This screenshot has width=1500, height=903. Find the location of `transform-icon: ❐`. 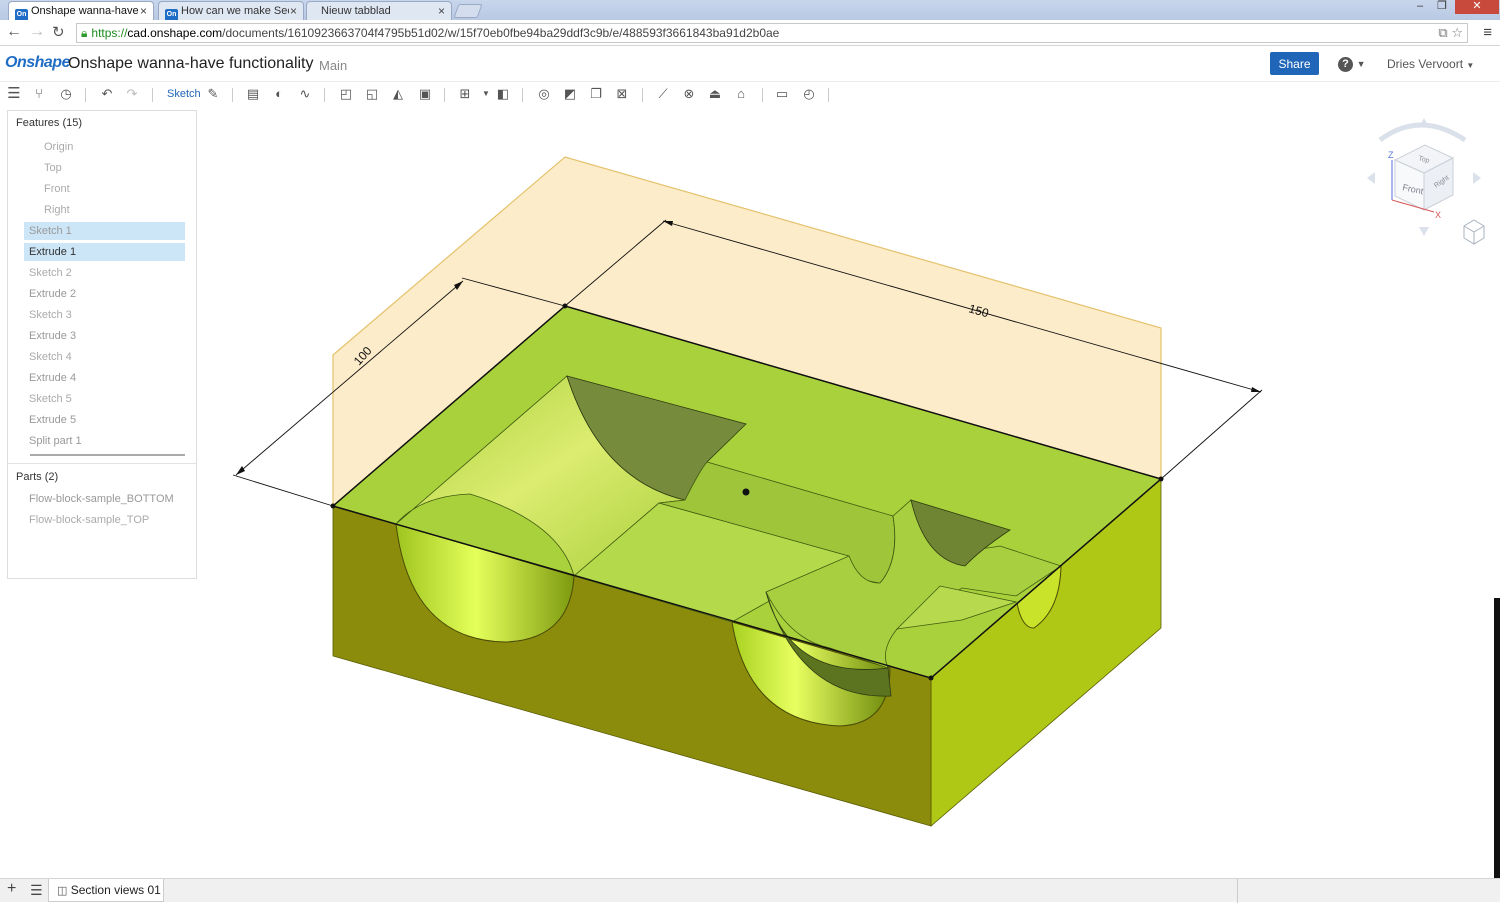

transform-icon: ❐ is located at coordinates (596, 94).